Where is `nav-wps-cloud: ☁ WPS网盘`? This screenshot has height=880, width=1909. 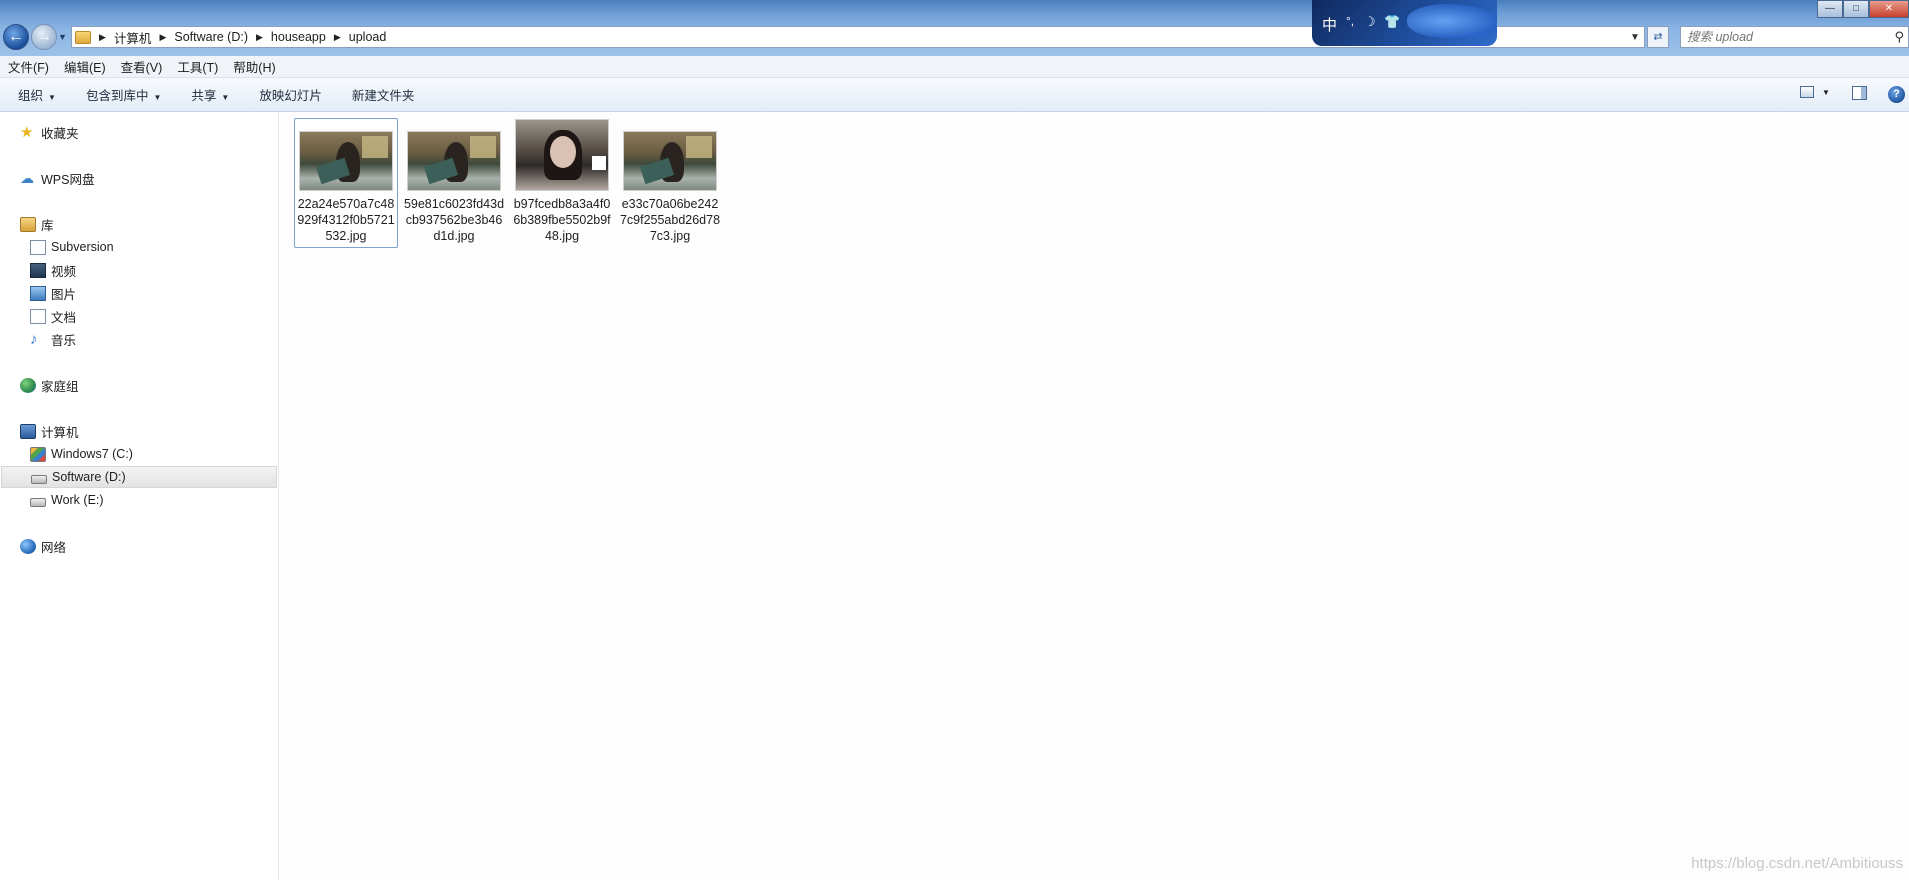
nav-wps-cloud: ☁ WPS网盘 is located at coordinates (57, 178).